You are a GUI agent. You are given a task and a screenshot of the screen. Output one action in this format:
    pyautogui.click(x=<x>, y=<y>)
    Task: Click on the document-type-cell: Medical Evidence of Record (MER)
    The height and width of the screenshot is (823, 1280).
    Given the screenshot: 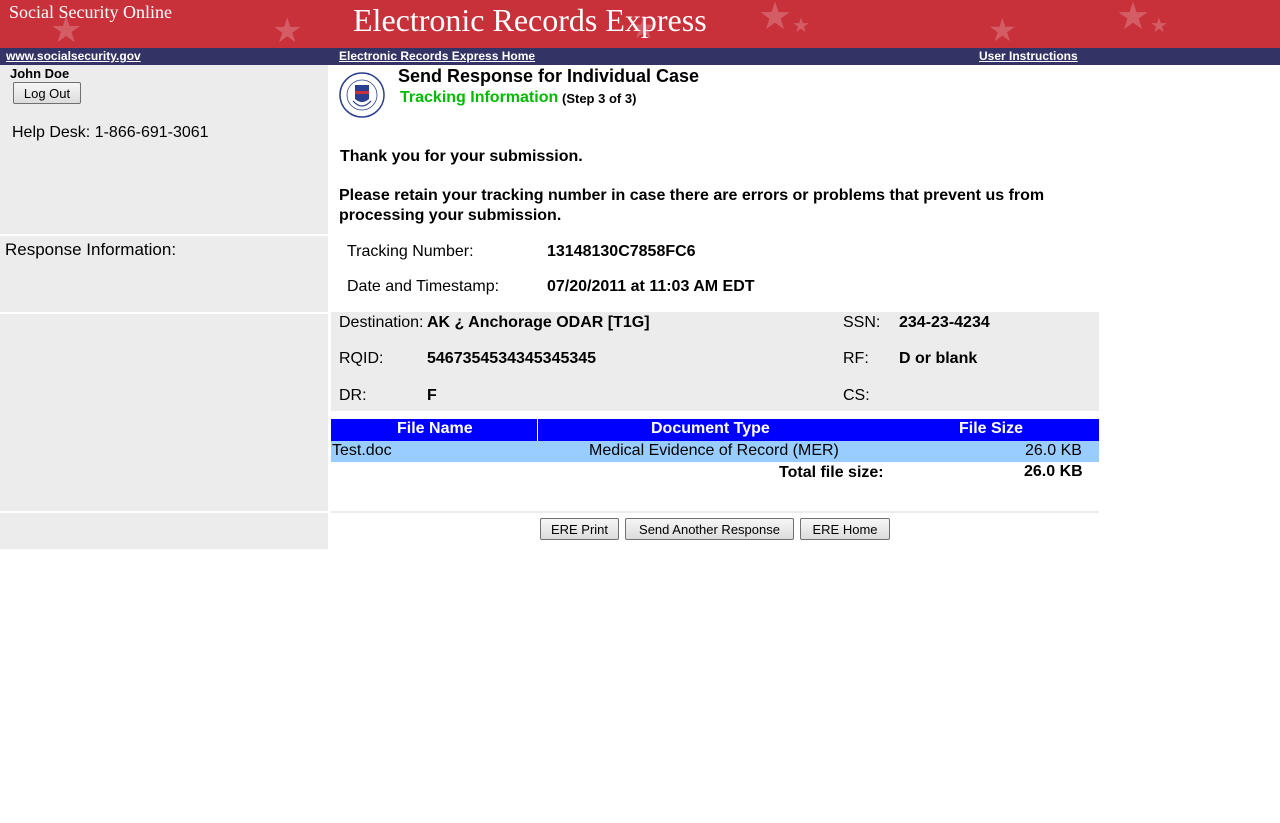 What is the action you would take?
    pyautogui.click(x=714, y=450)
    